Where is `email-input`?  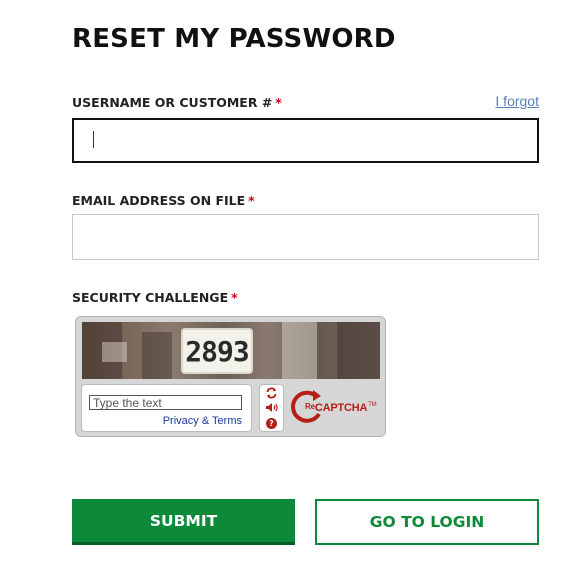
email-input is located at coordinates (305, 237).